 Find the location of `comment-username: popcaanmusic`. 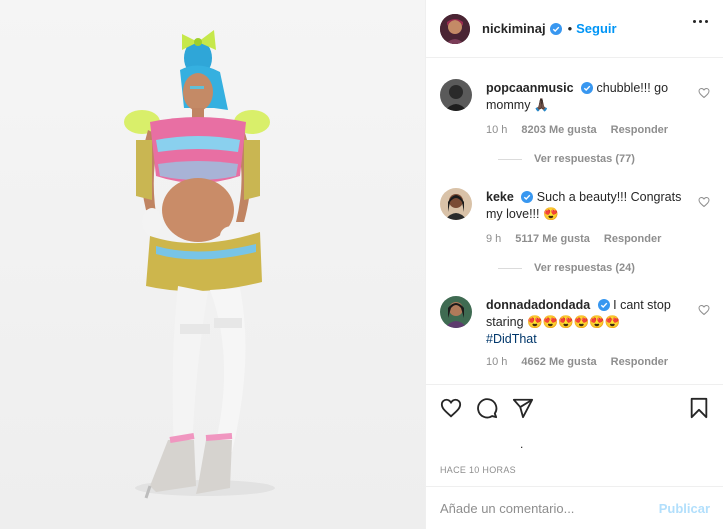

comment-username: popcaanmusic is located at coordinates (530, 88).